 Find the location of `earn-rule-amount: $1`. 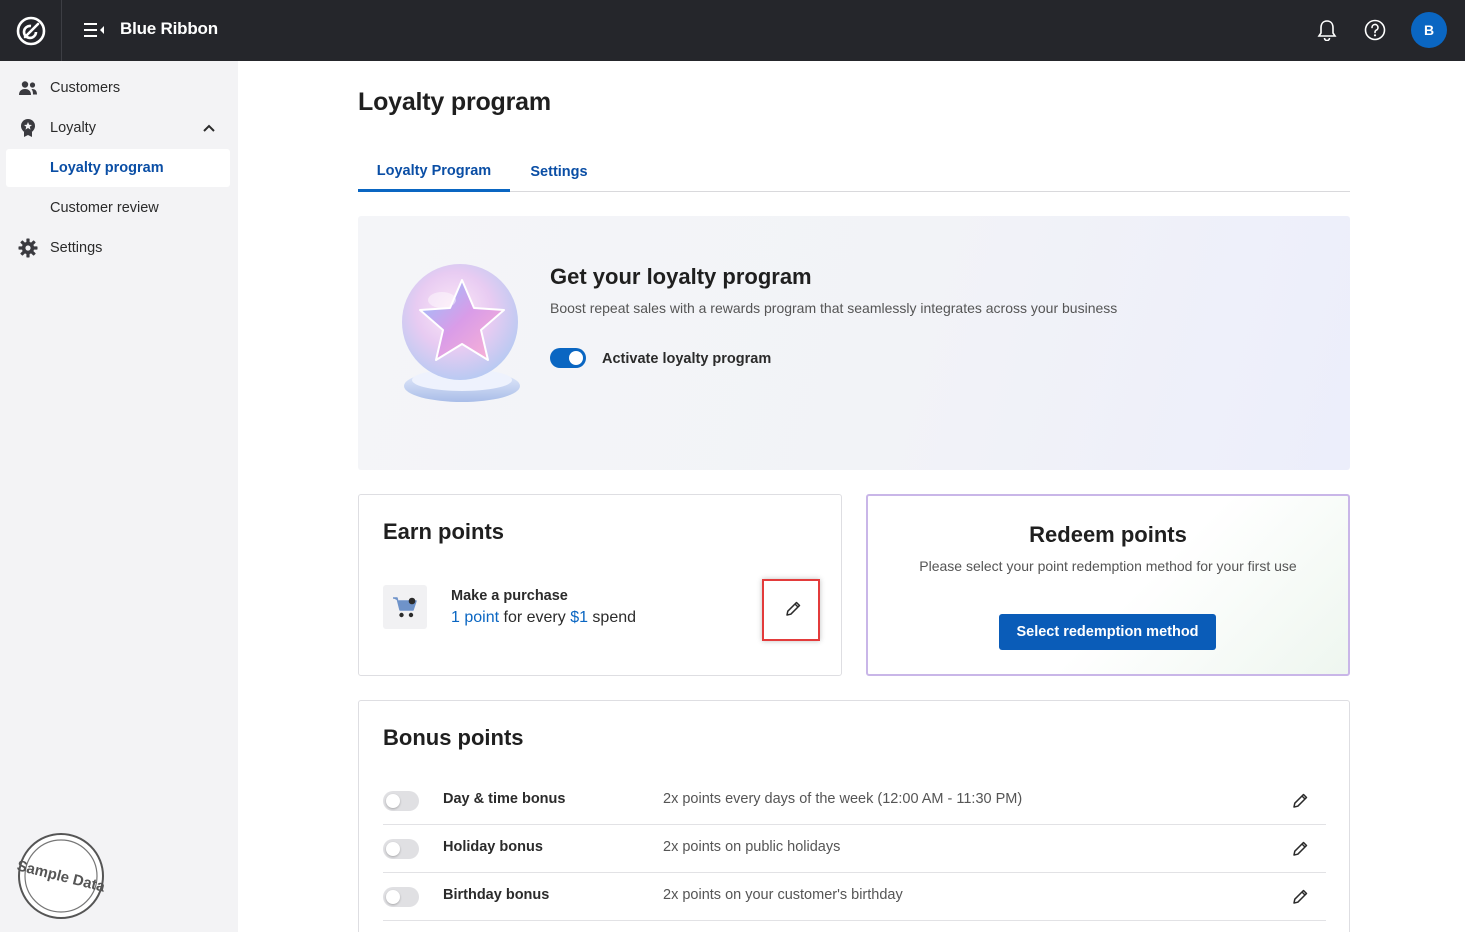

earn-rule-amount: $1 is located at coordinates (579, 617).